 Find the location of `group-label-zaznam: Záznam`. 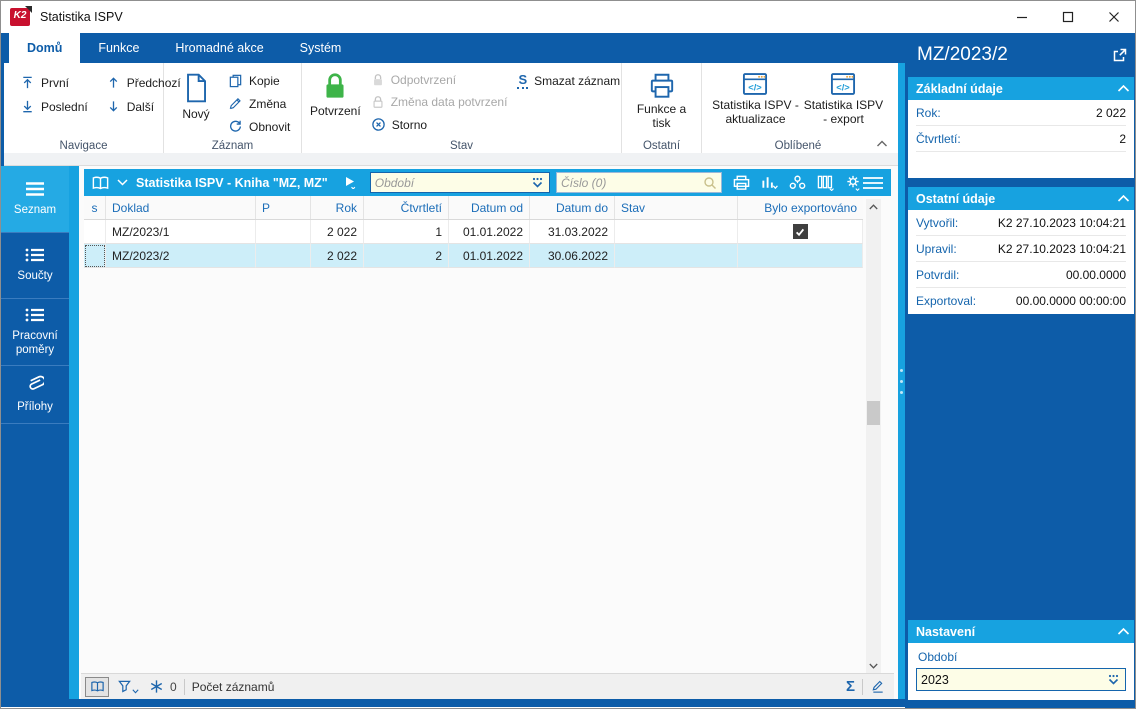

group-label-zaznam: Záznam is located at coordinates (232, 146).